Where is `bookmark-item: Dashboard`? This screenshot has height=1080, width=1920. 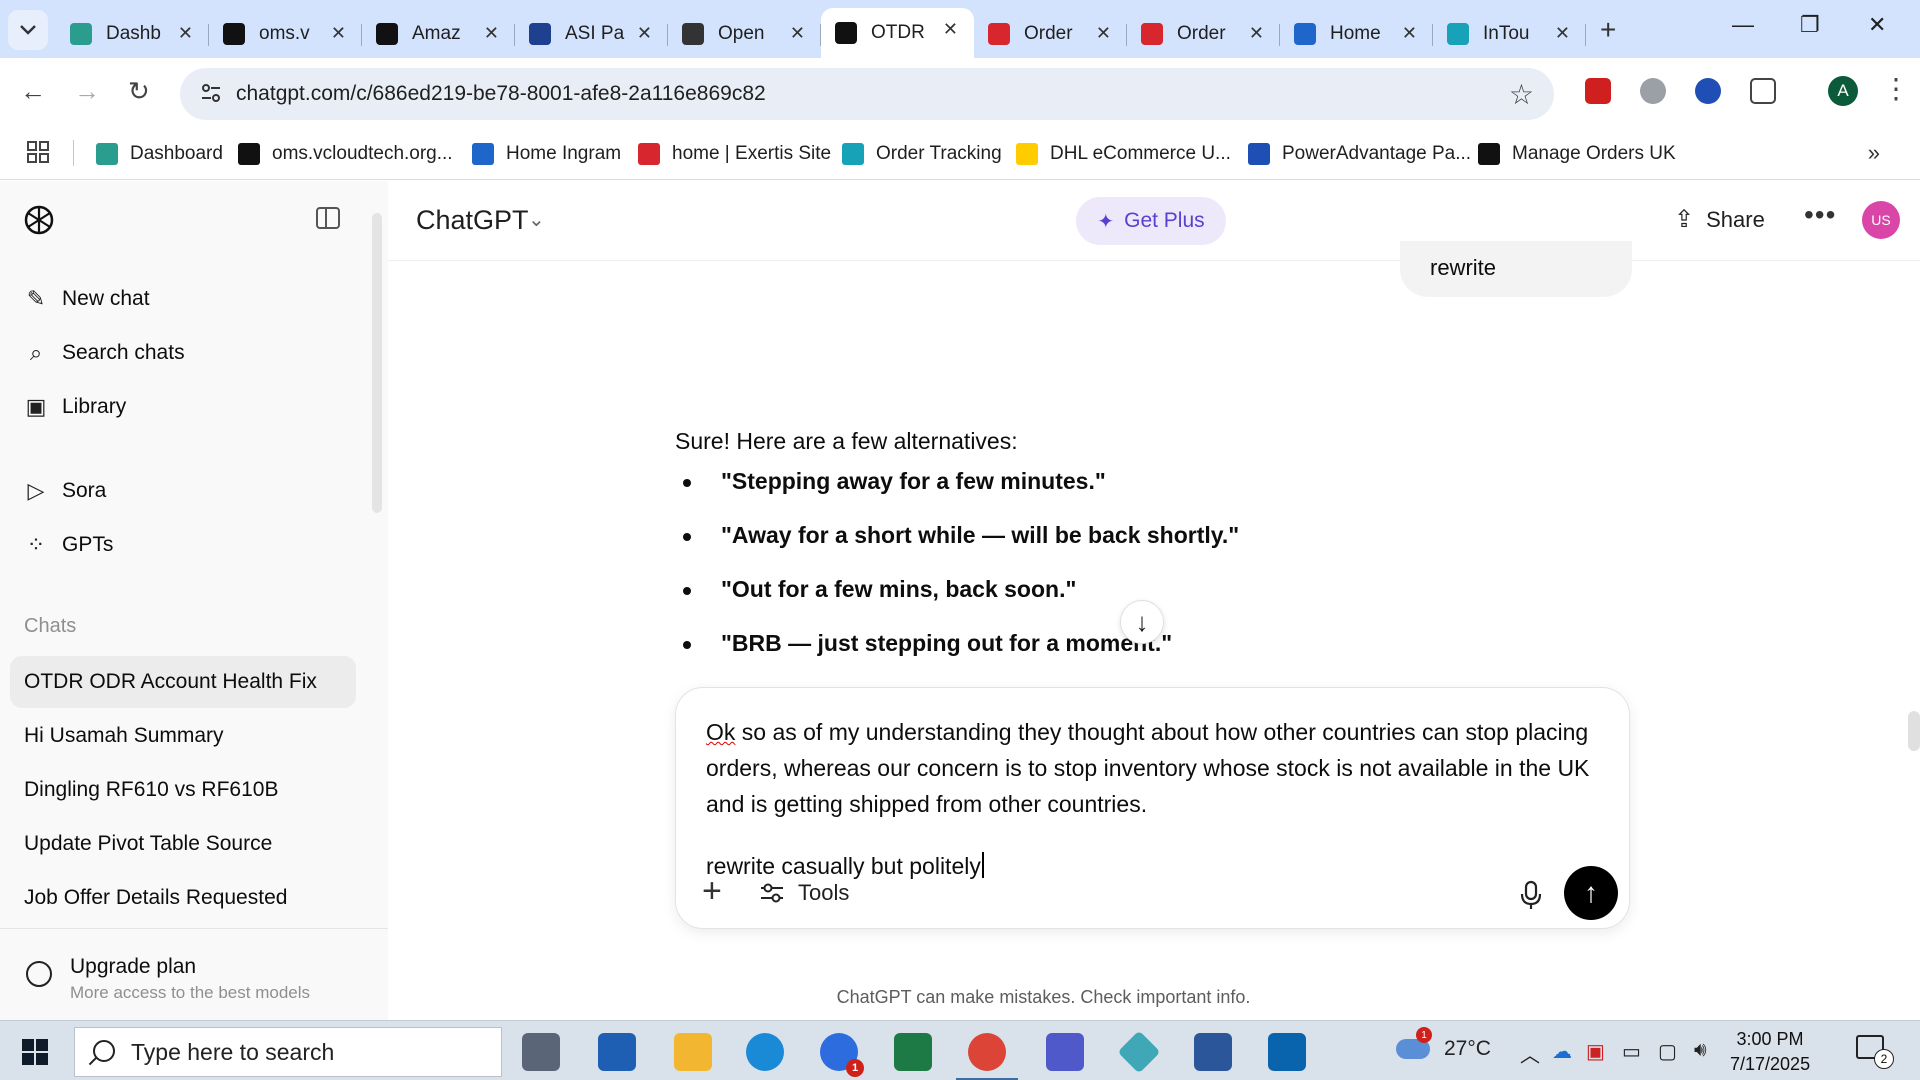
bookmark-item: Dashboard is located at coordinates (159, 154).